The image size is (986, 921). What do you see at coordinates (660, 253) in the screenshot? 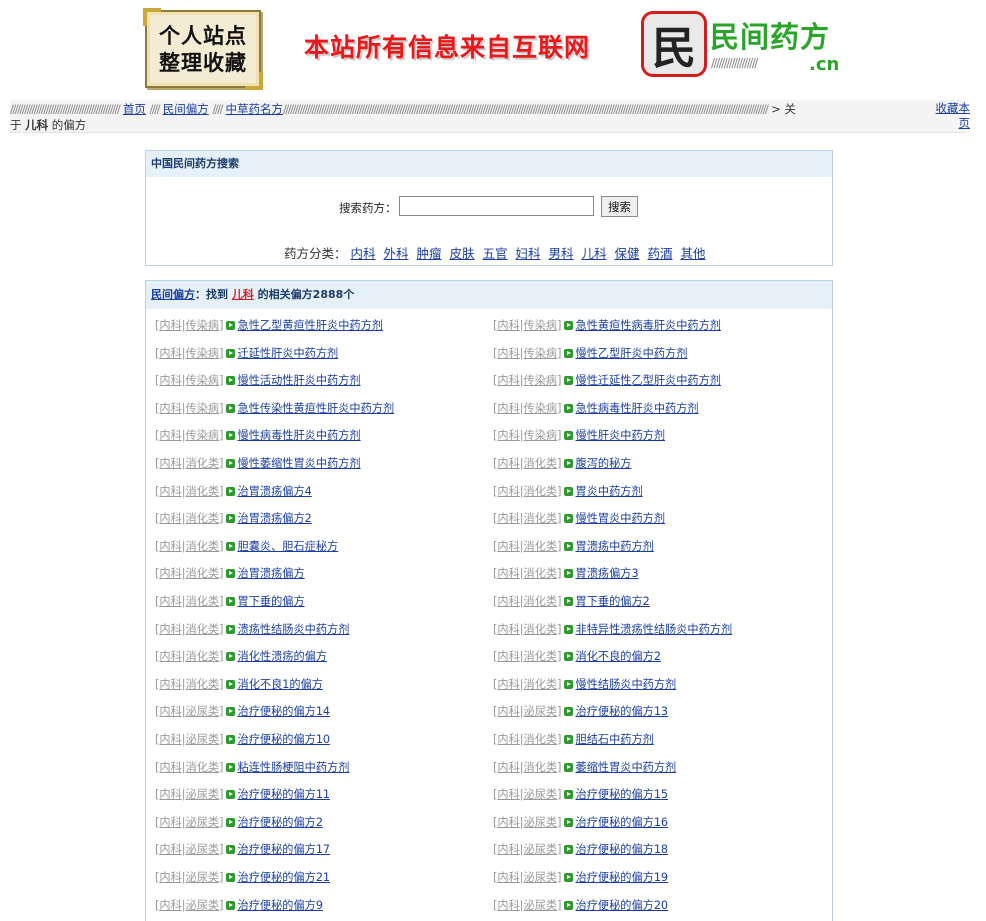
I see `category-link-yaojiu: 药酒` at bounding box center [660, 253].